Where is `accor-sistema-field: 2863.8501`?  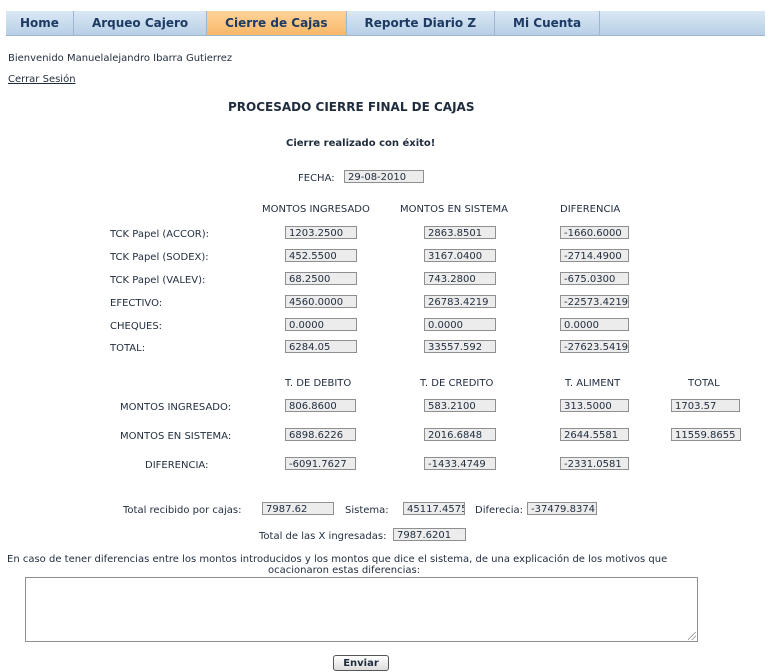 accor-sistema-field: 2863.8501 is located at coordinates (460, 232).